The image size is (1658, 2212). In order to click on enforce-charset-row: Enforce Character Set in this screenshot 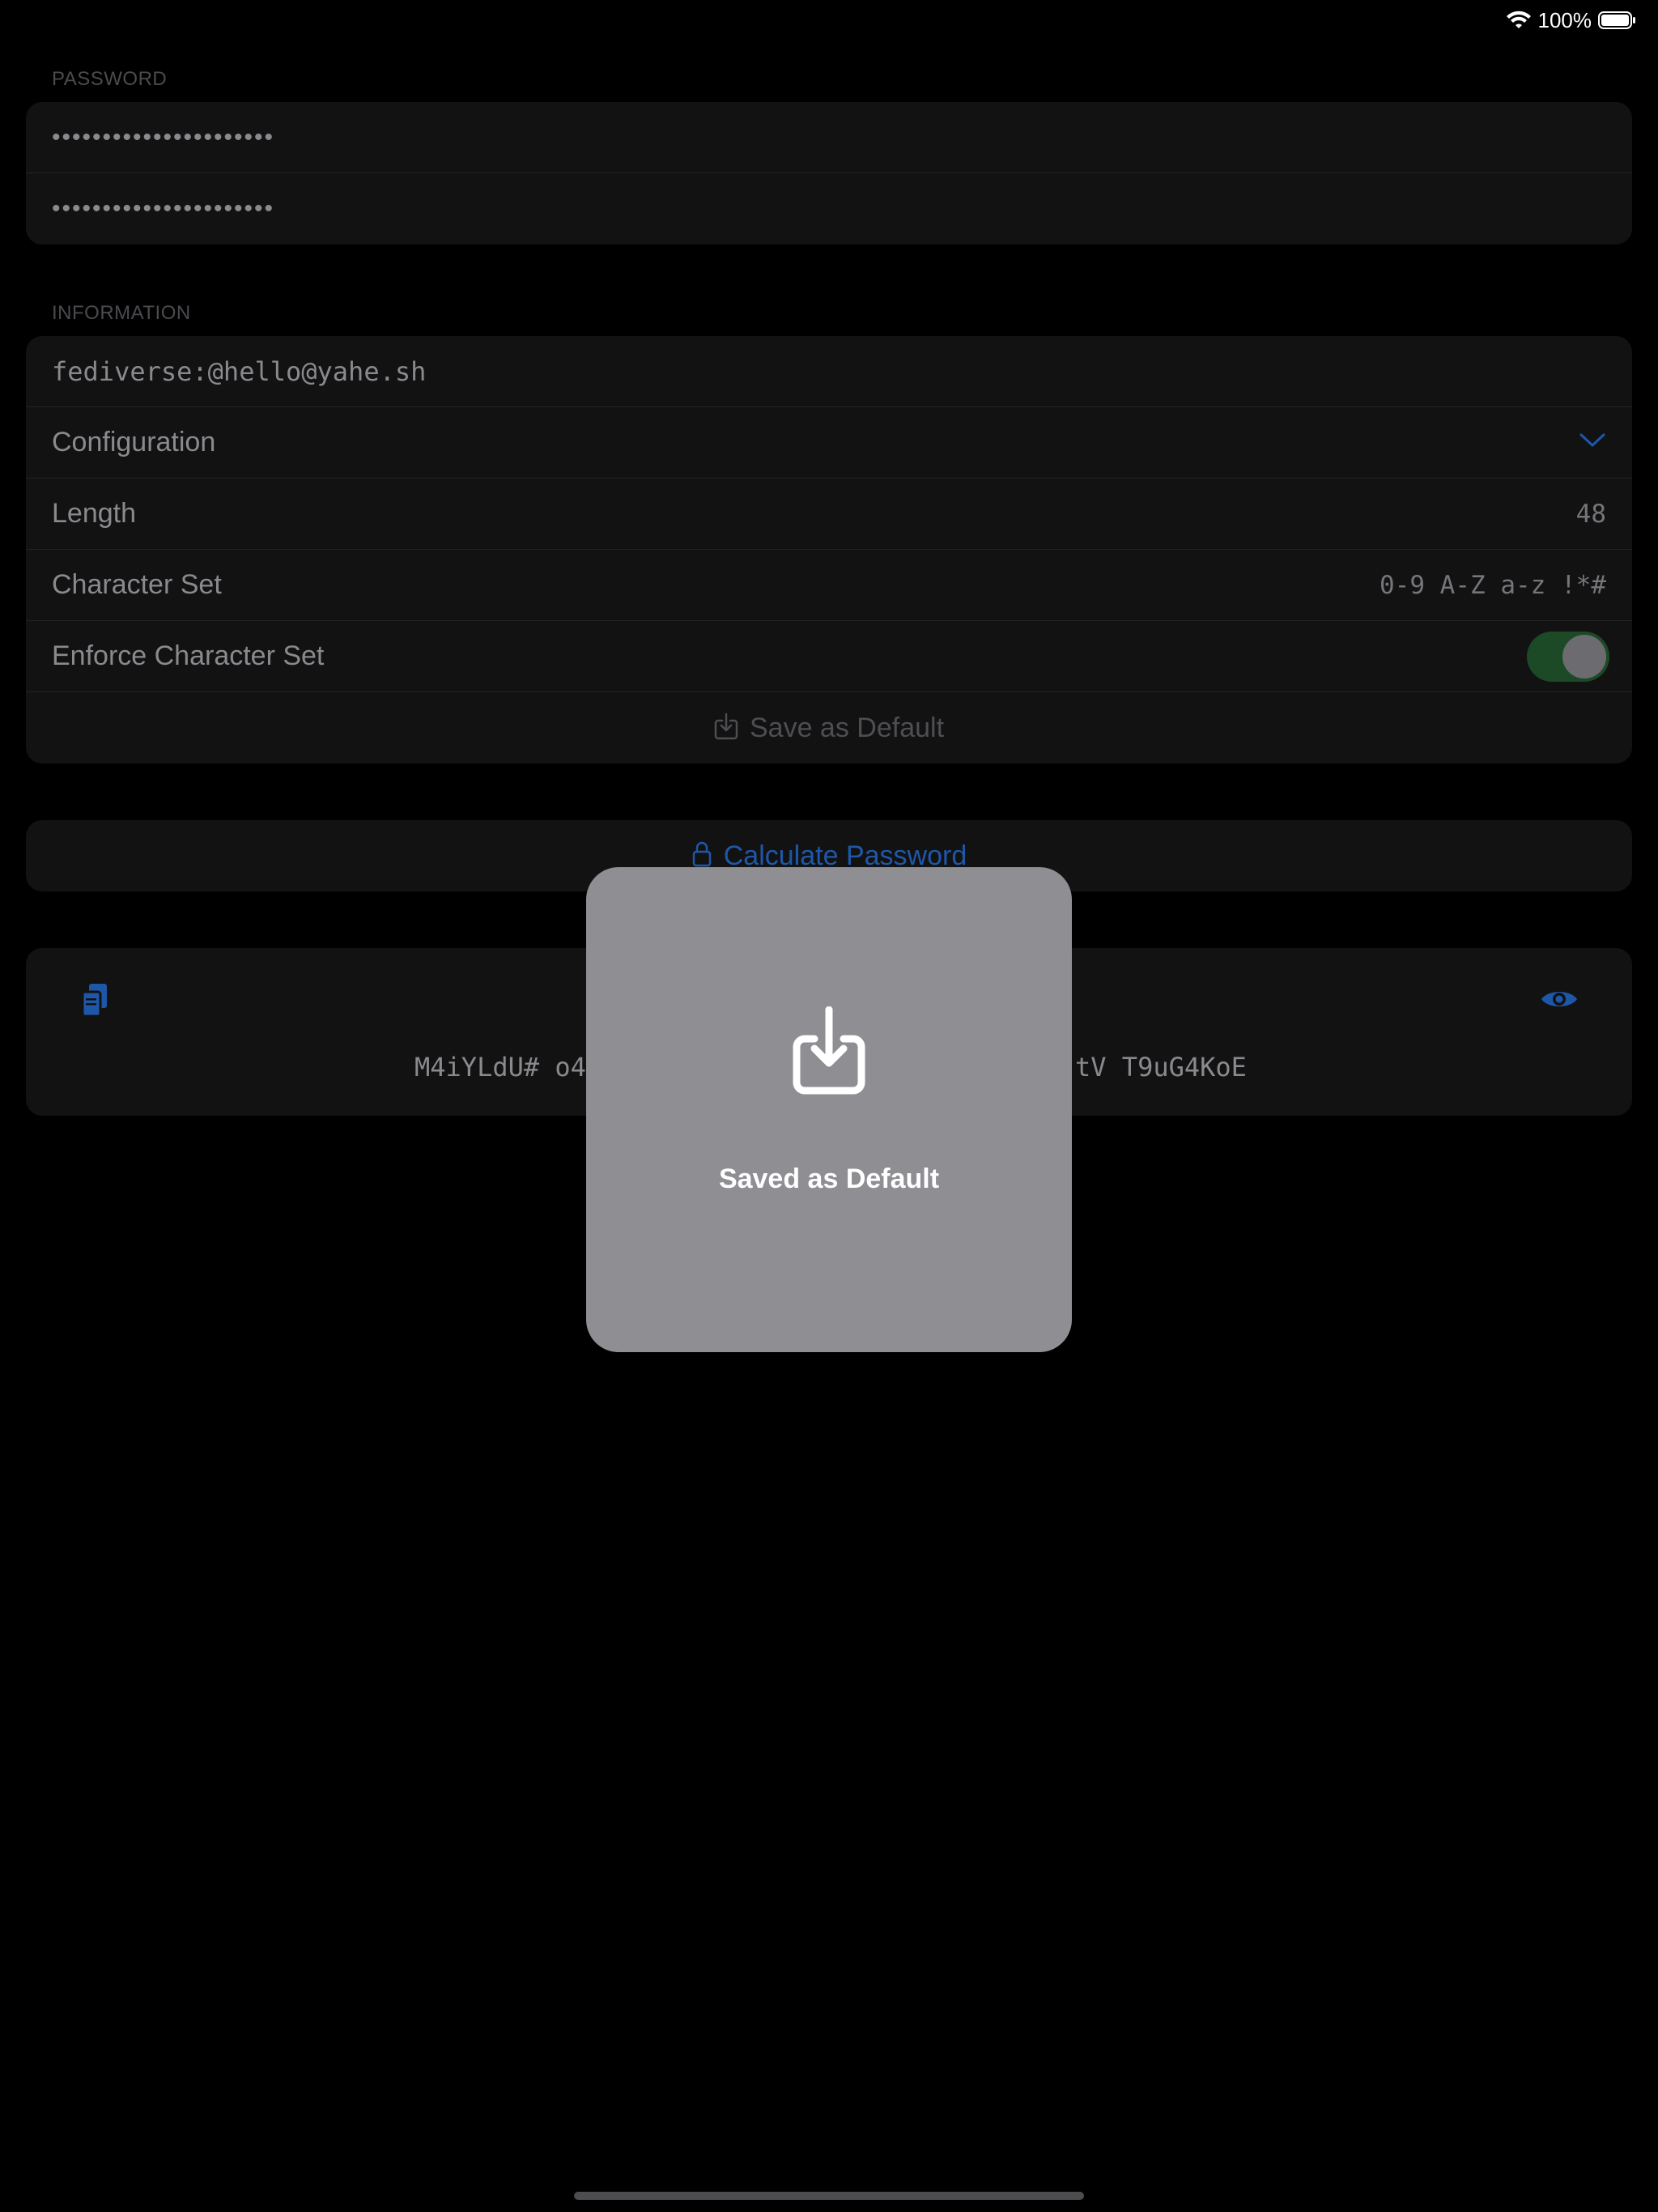, I will do `click(829, 657)`.